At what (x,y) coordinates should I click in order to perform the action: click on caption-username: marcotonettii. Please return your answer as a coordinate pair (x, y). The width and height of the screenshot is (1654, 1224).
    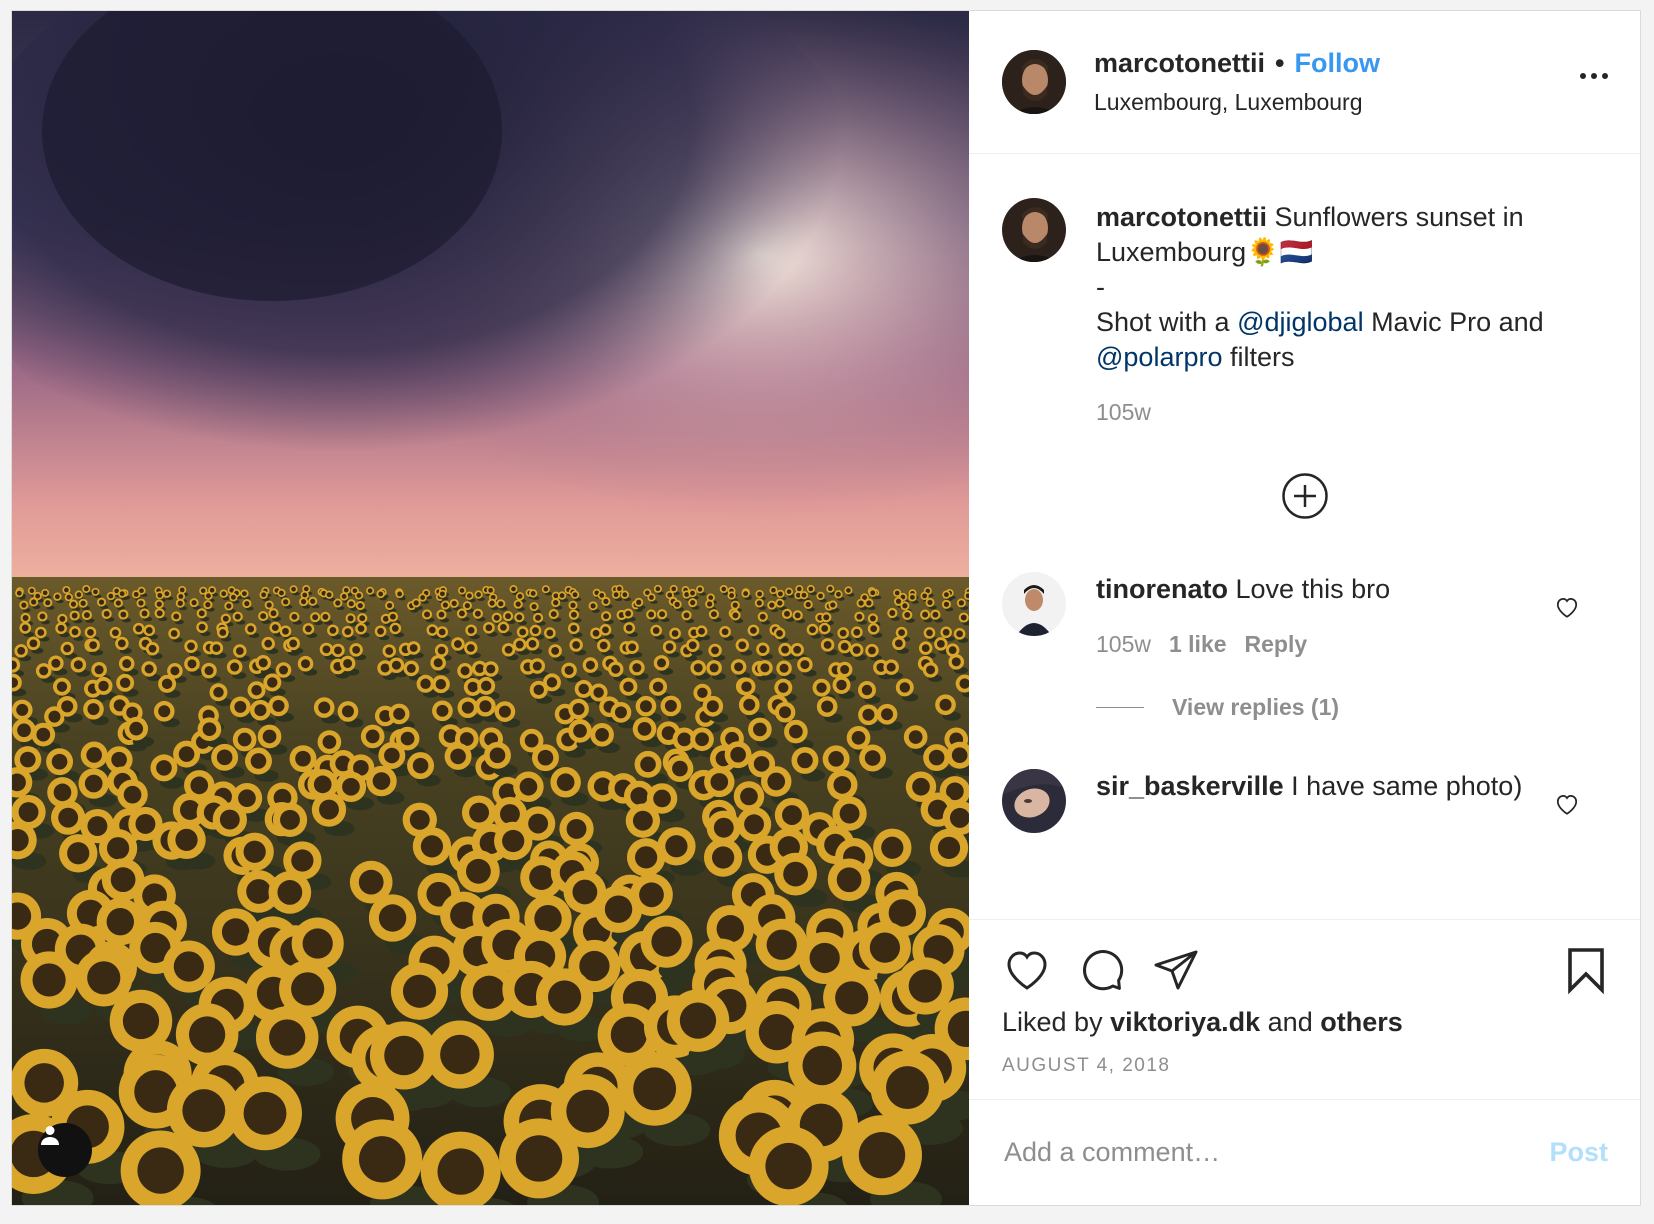
    Looking at the image, I should click on (1181, 217).